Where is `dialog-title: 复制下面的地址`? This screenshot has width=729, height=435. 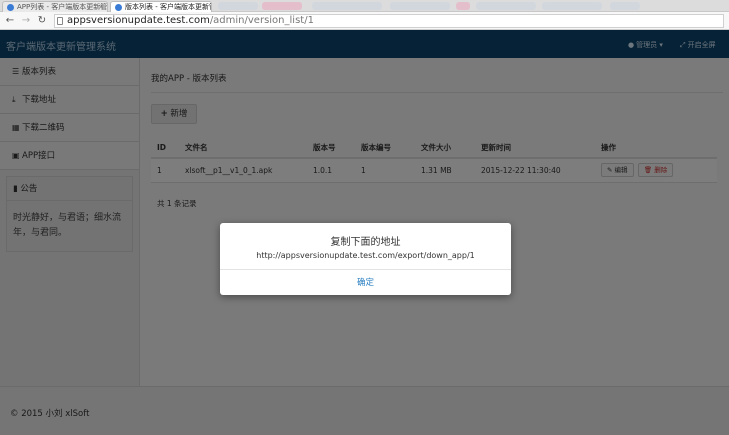 dialog-title: 复制下面的地址 is located at coordinates (365, 242).